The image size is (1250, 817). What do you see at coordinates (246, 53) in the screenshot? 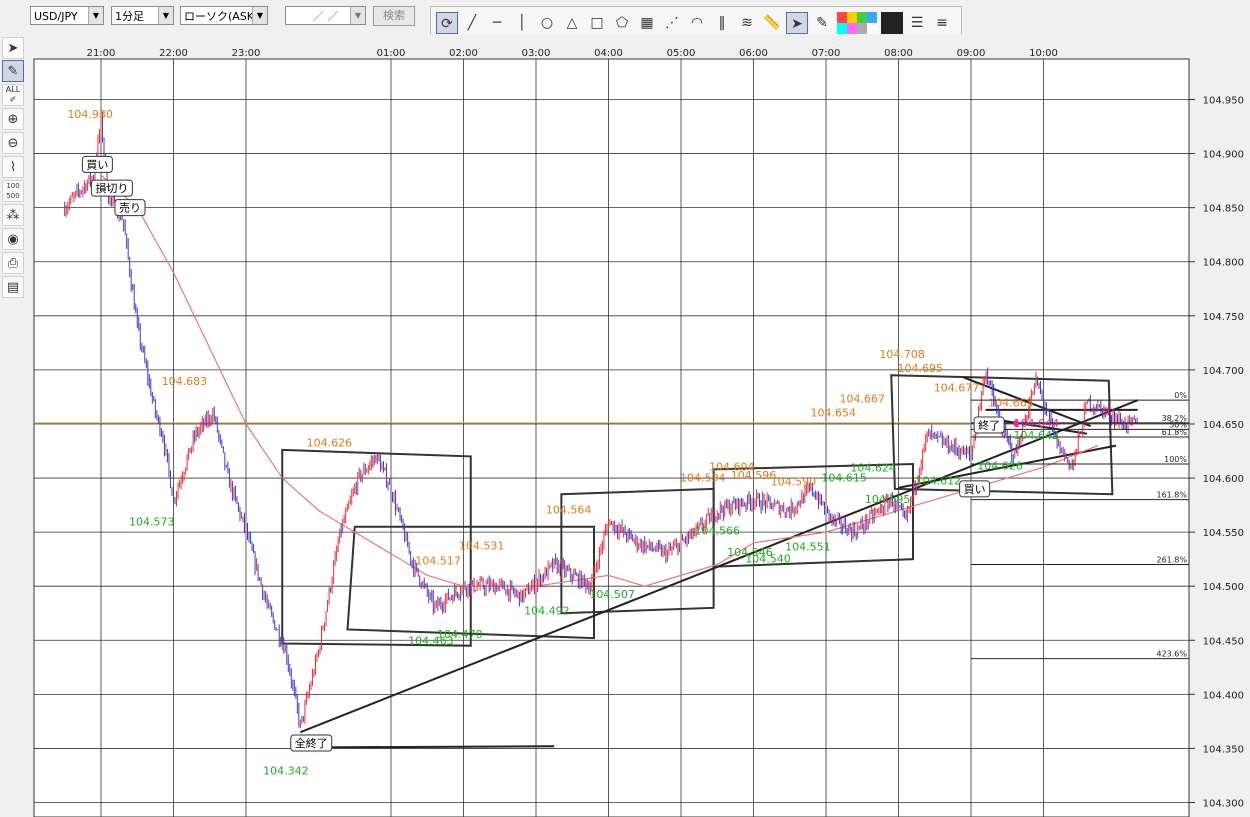
I see `x-tick-label: 23:00` at bounding box center [246, 53].